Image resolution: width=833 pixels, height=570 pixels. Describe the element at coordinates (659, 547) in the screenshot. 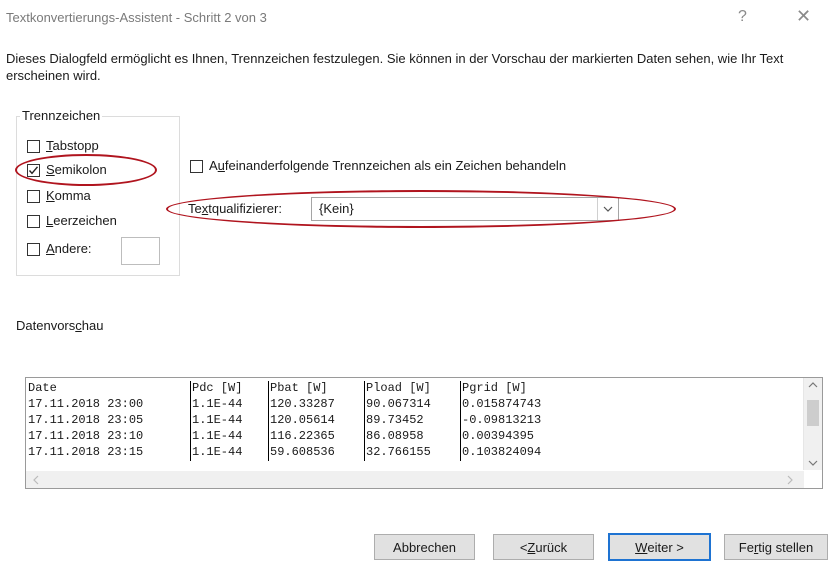

I see `next-button: Weiter >` at that location.